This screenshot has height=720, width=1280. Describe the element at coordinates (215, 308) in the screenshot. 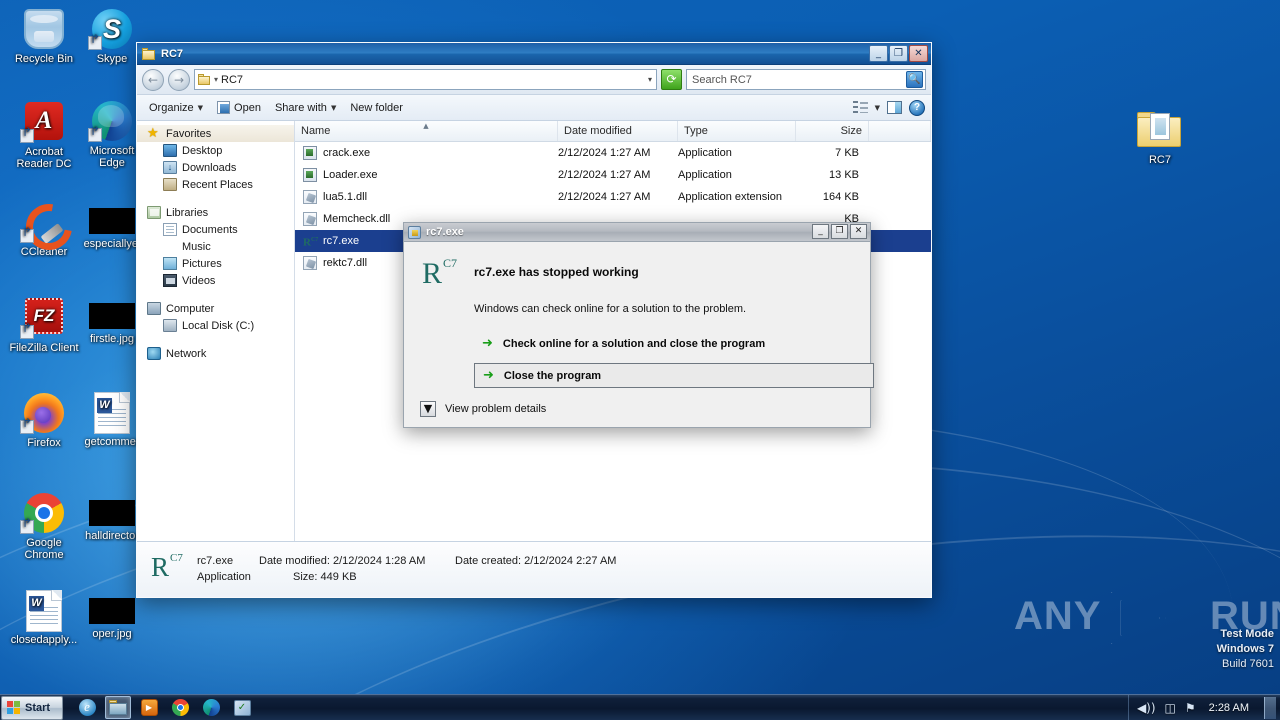

I see `sidebar-item-computer: Computer` at that location.